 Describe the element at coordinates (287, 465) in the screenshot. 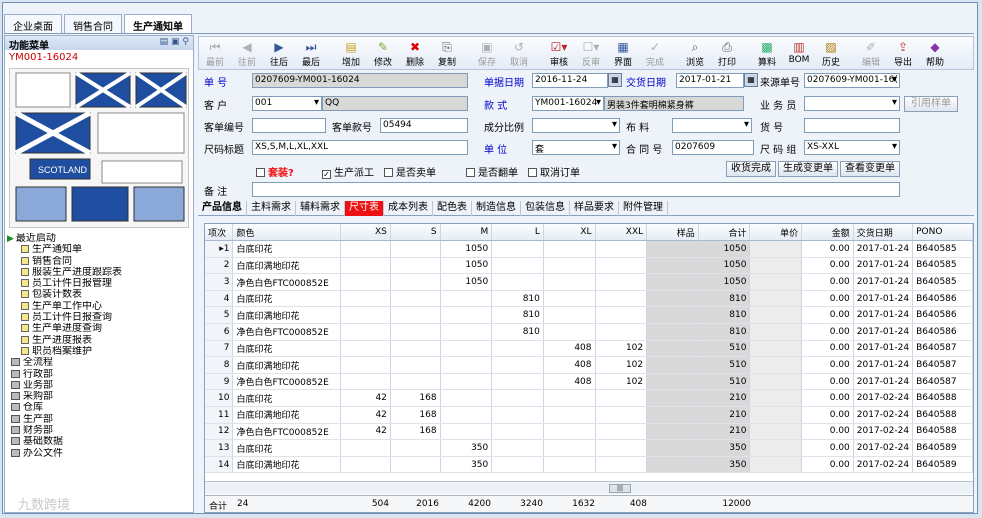

I see `table-cell: 白底印满地印花` at that location.